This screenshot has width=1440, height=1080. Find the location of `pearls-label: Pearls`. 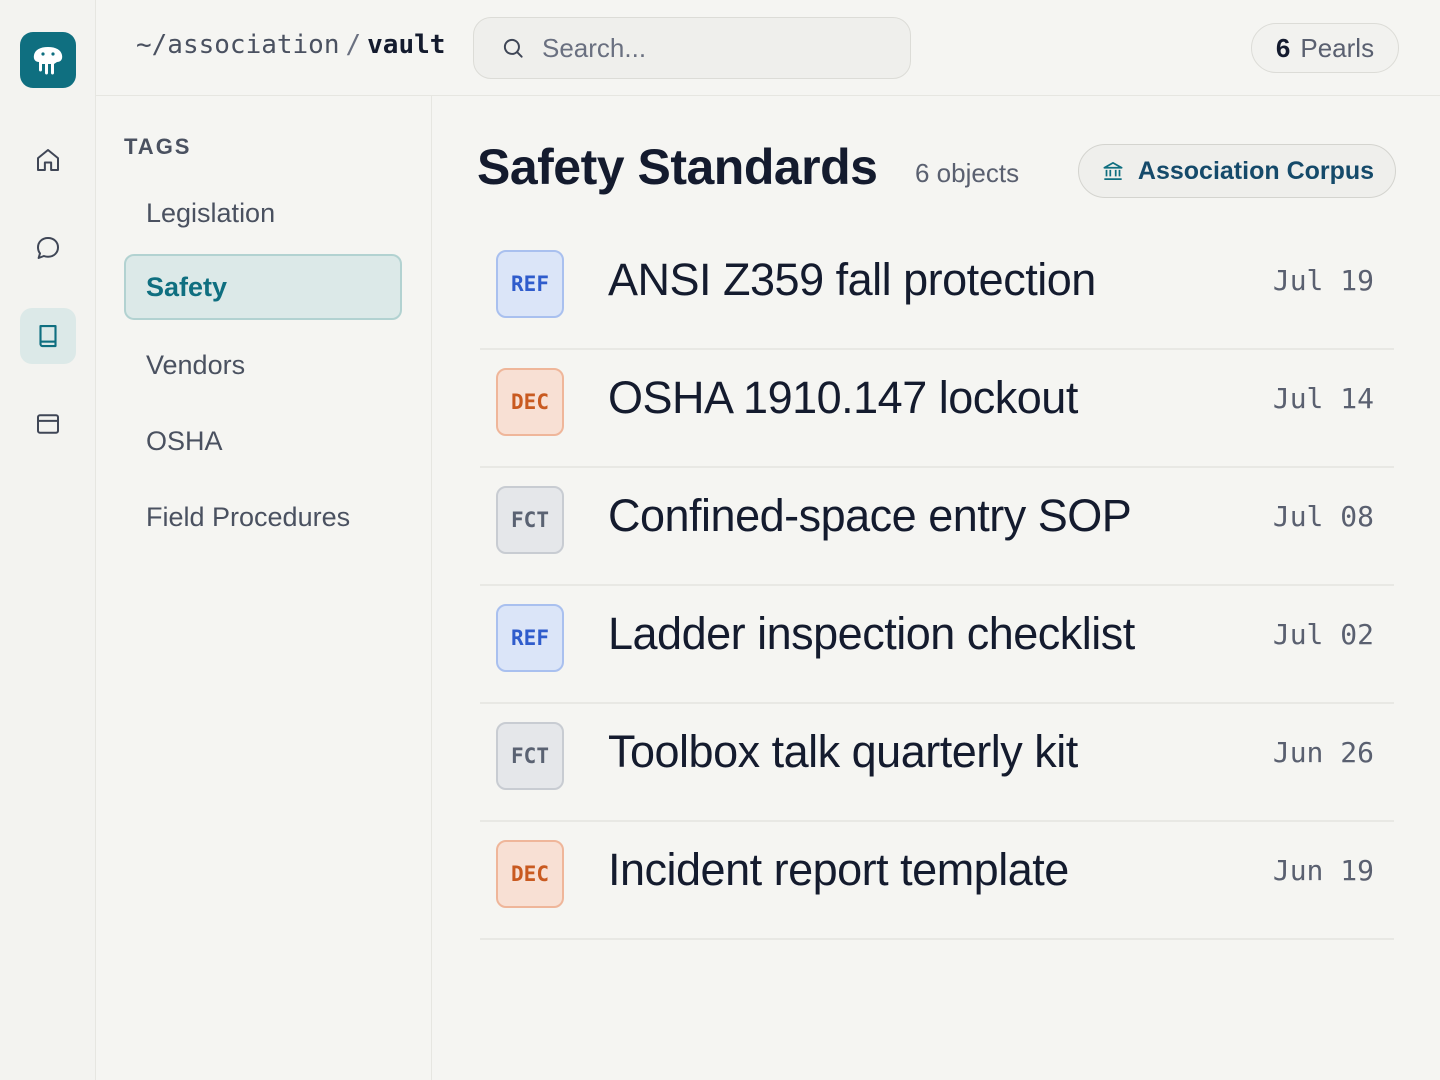

pearls-label: Pearls is located at coordinates (1337, 47).